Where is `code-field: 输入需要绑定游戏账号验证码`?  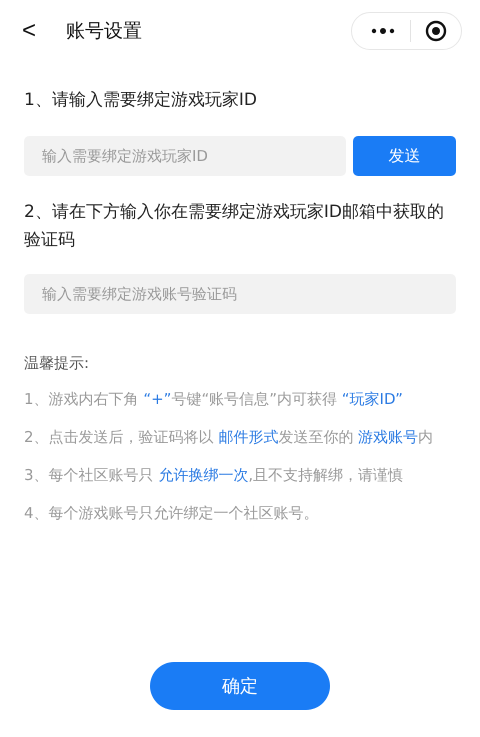
code-field: 输入需要绑定游戏账号验证码 is located at coordinates (240, 294).